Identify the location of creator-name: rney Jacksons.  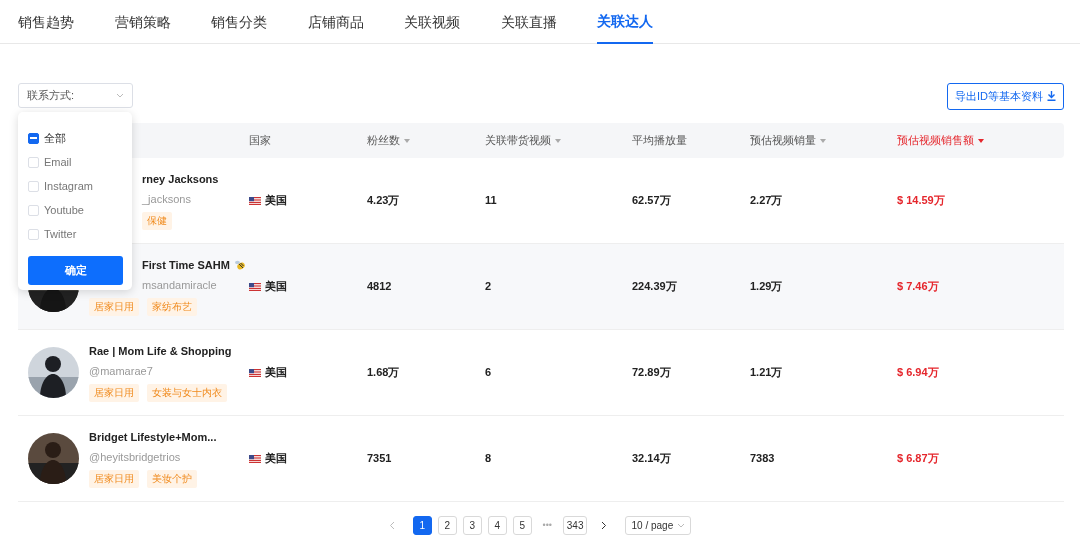
(180, 179).